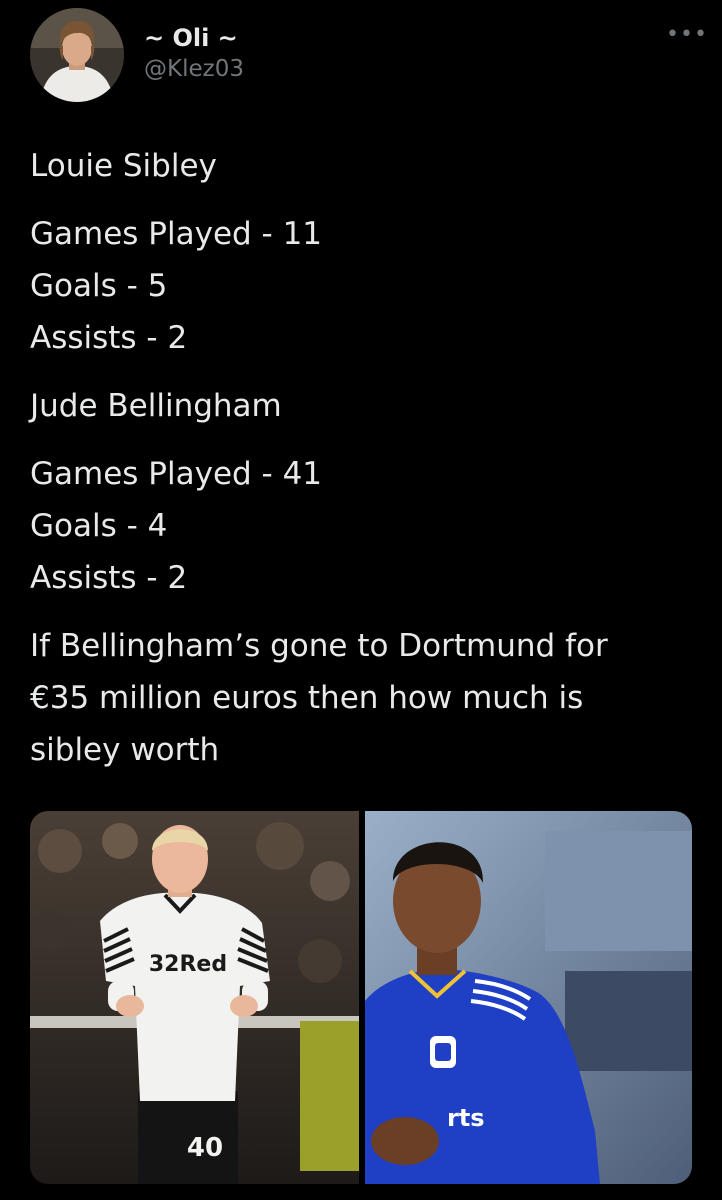 The image size is (722, 1200). I want to click on player2-games: Games Played - 41, so click(176, 474).